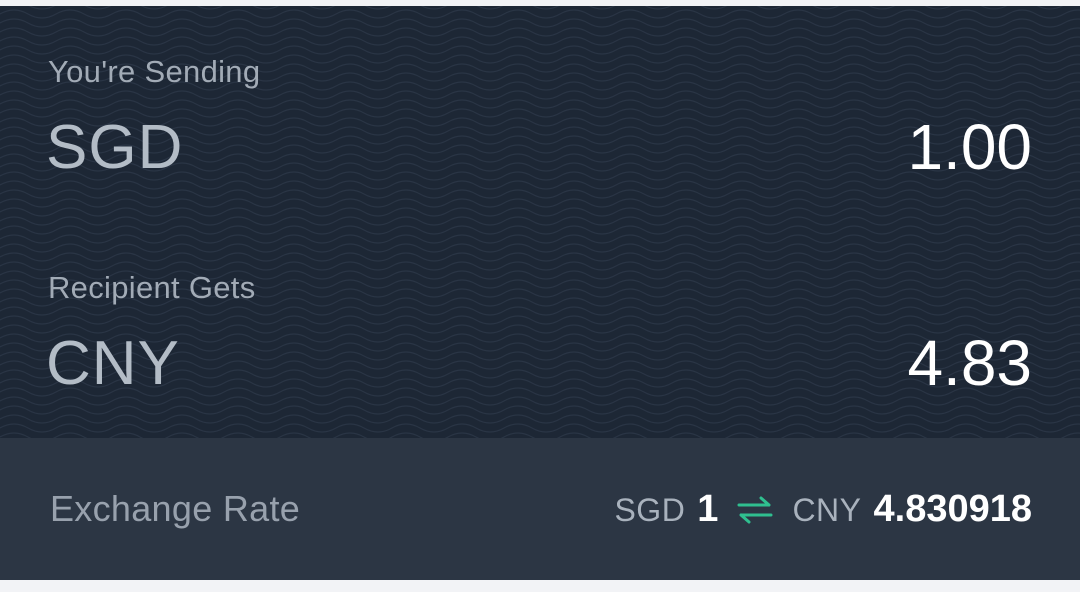 This screenshot has width=1080, height=592. What do you see at coordinates (114, 147) in the screenshot?
I see `sending-currency-selector: SGD` at bounding box center [114, 147].